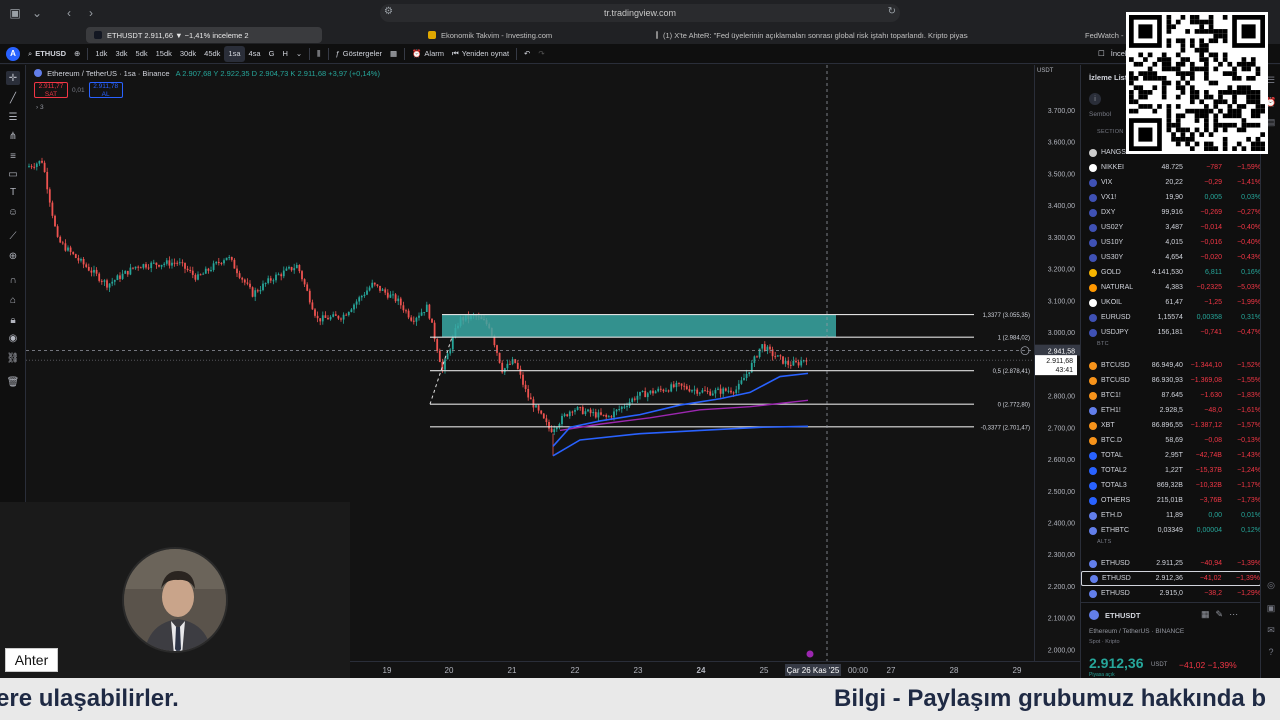 The height and width of the screenshot is (720, 1280). What do you see at coordinates (1170, 410) in the screenshot?
I see `watchlist-row: ETH1! 2.928,5 −48,0 −1,61%` at bounding box center [1170, 410].